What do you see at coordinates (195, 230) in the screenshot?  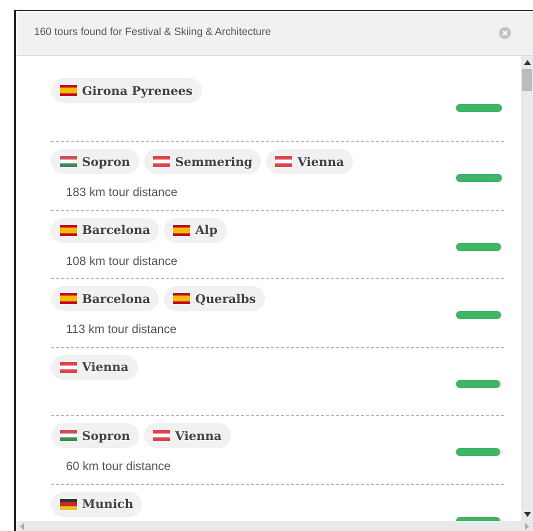 I see `place-tag: Alp` at bounding box center [195, 230].